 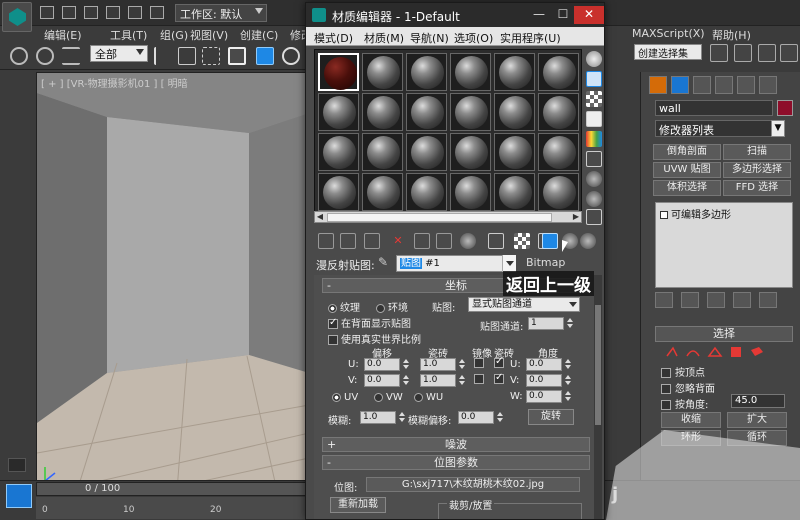 What do you see at coordinates (768, 85) in the screenshot?
I see `utilities-tab-icon` at bounding box center [768, 85].